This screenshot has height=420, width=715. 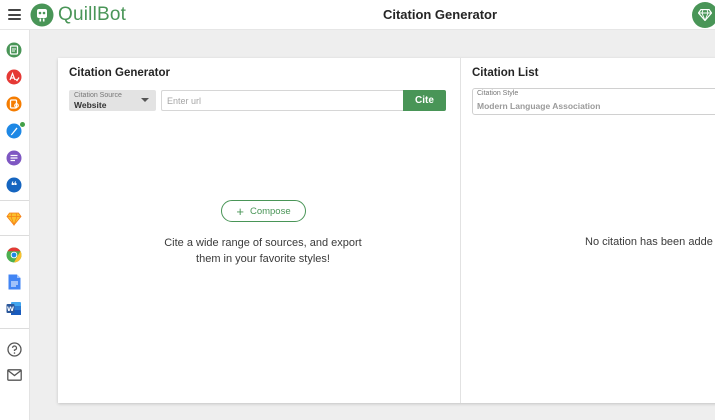 What do you see at coordinates (240, 211) in the screenshot?
I see `plus-icon: +` at bounding box center [240, 211].